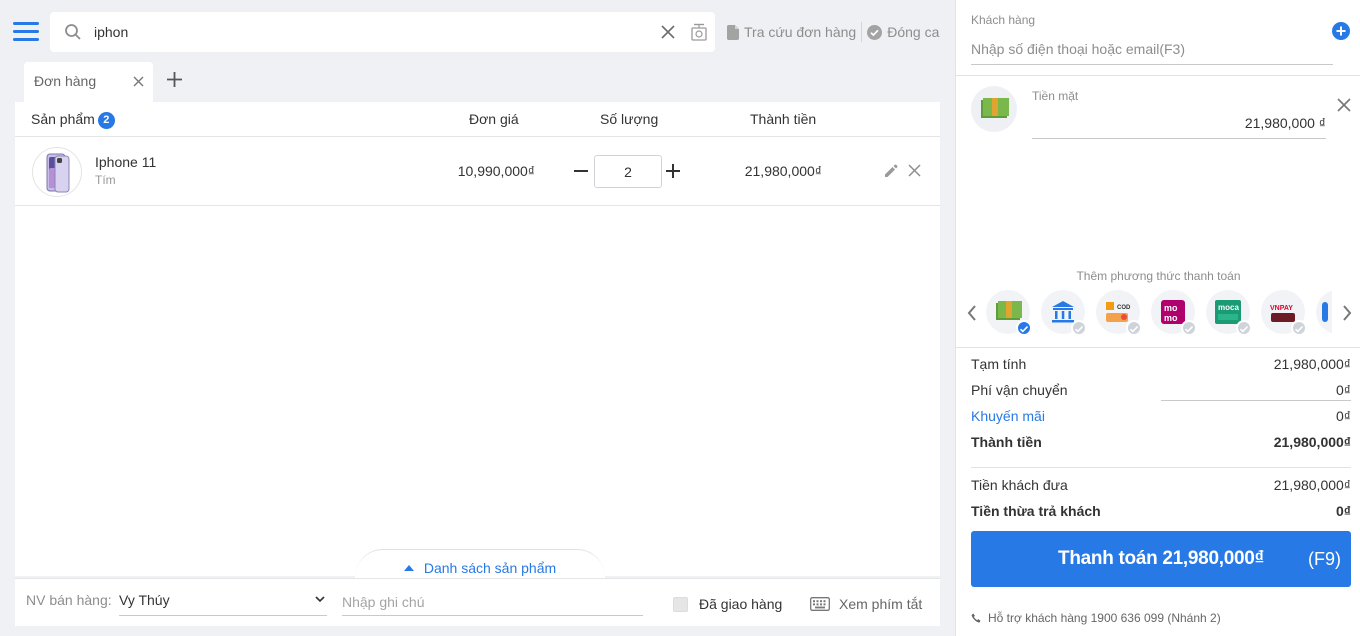  I want to click on support-info: Hỗ trợ khách hàng 1900 636 099 (Nhánh 2), so click(1096, 618).